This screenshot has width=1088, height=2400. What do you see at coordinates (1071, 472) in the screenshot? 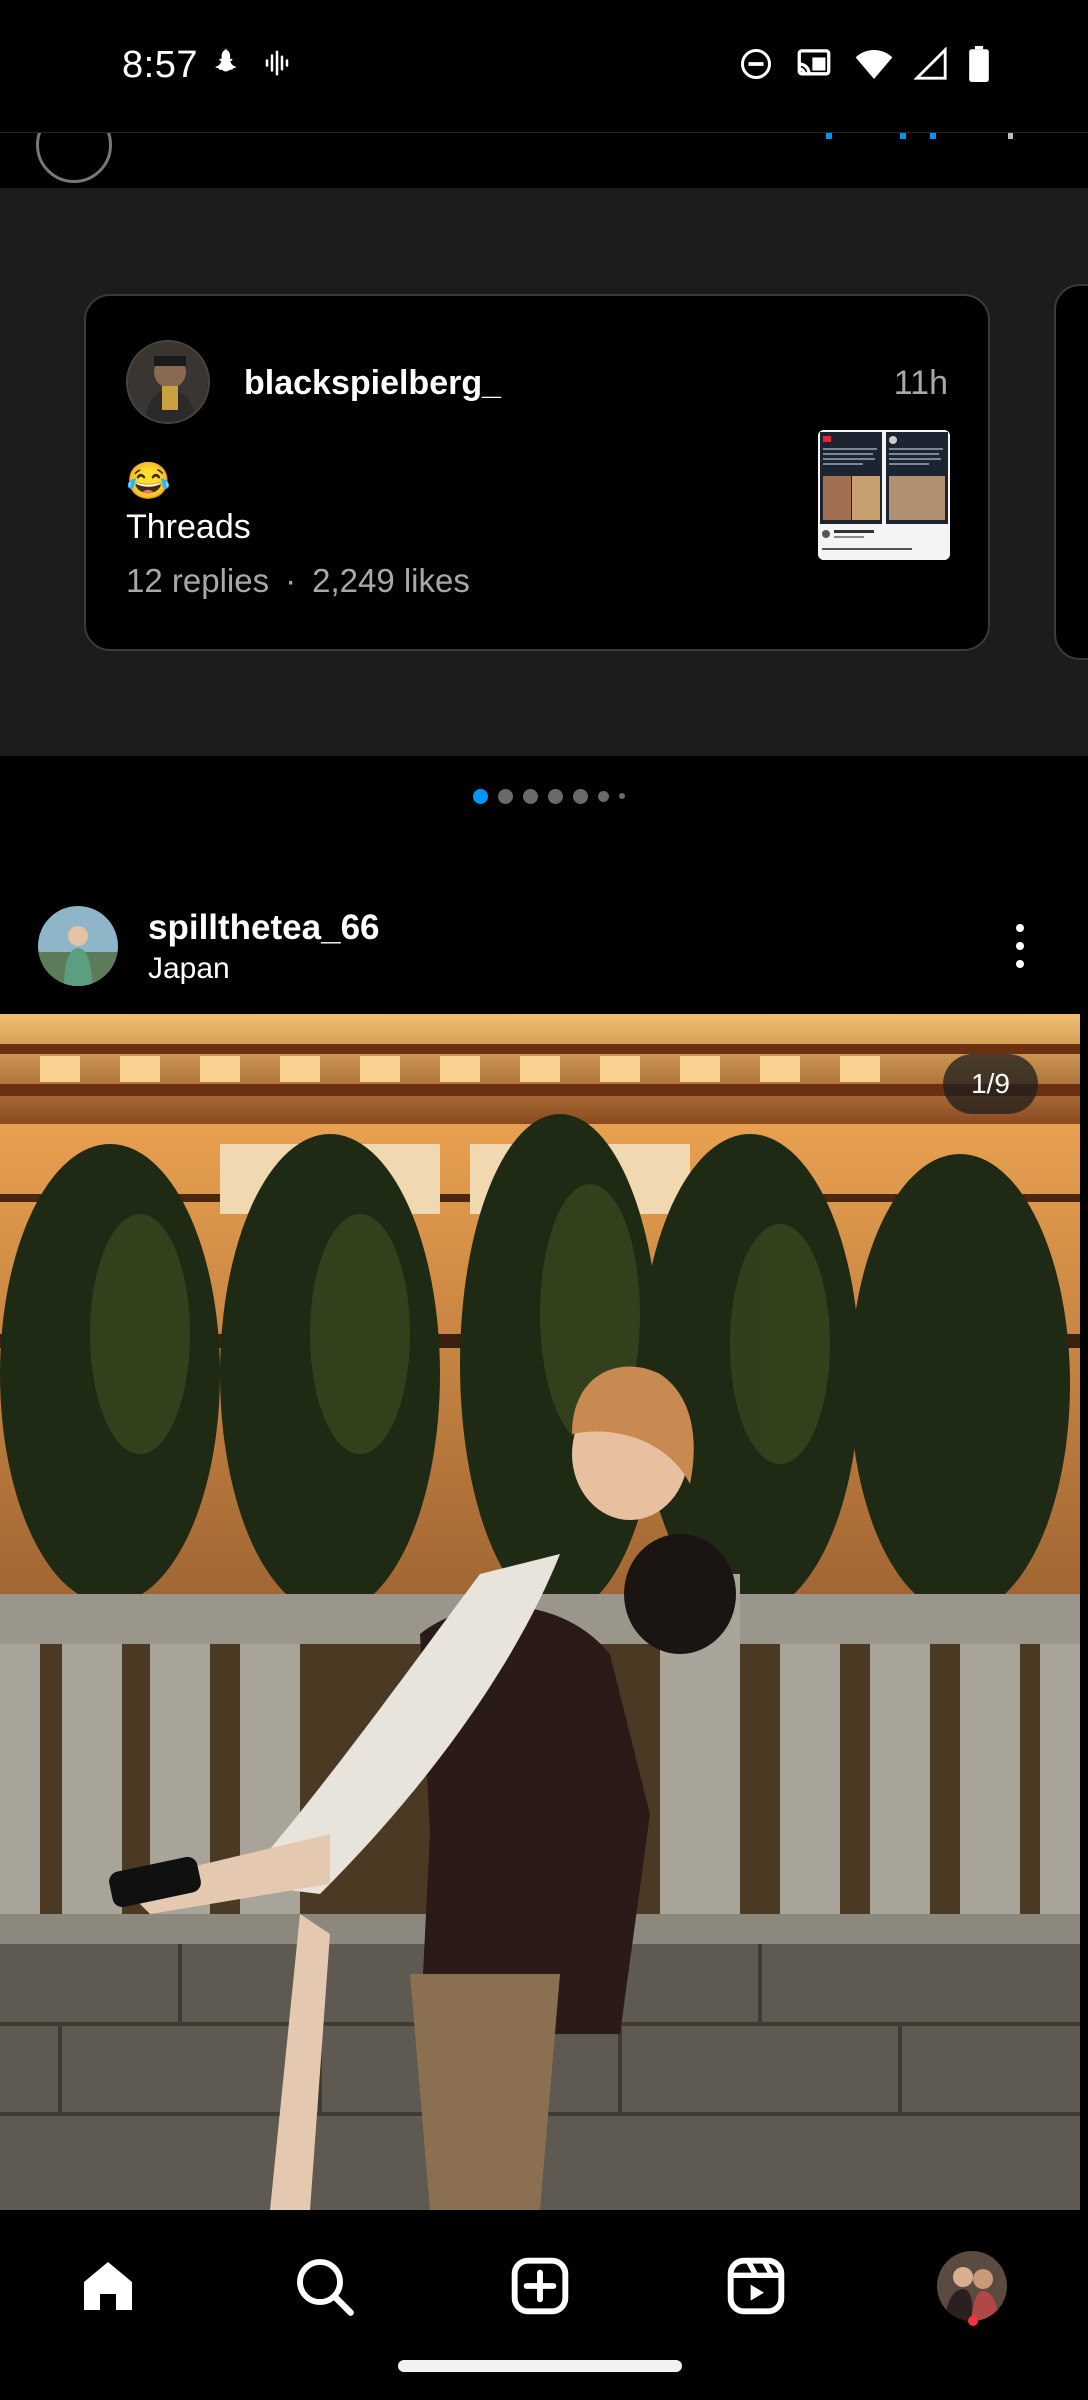
I see `next-thread-card-peek` at bounding box center [1071, 472].